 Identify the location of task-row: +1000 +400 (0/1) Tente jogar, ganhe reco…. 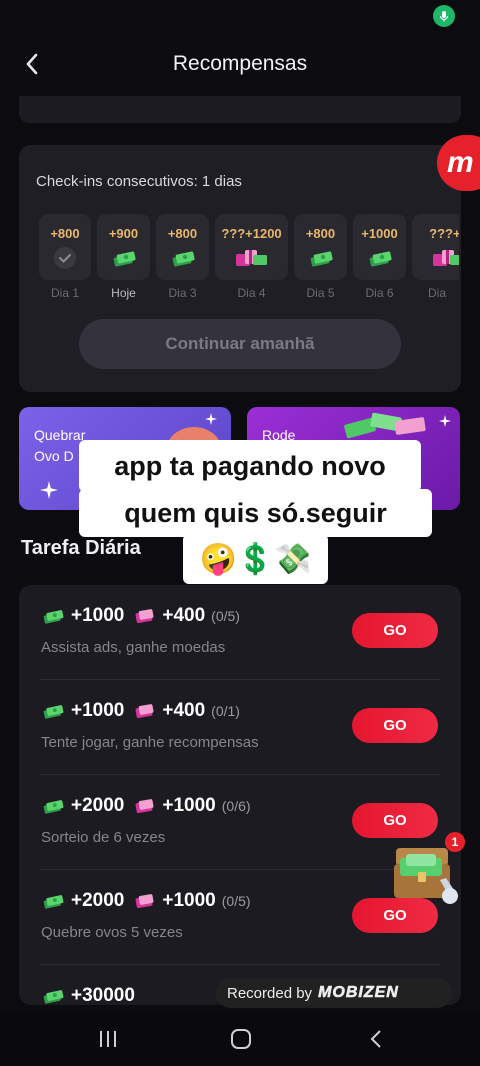
(240, 727).